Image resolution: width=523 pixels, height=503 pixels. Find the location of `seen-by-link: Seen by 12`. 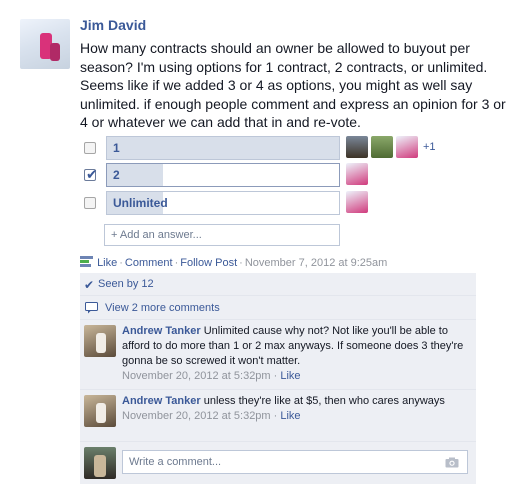

seen-by-link: Seen by 12 is located at coordinates (126, 284).